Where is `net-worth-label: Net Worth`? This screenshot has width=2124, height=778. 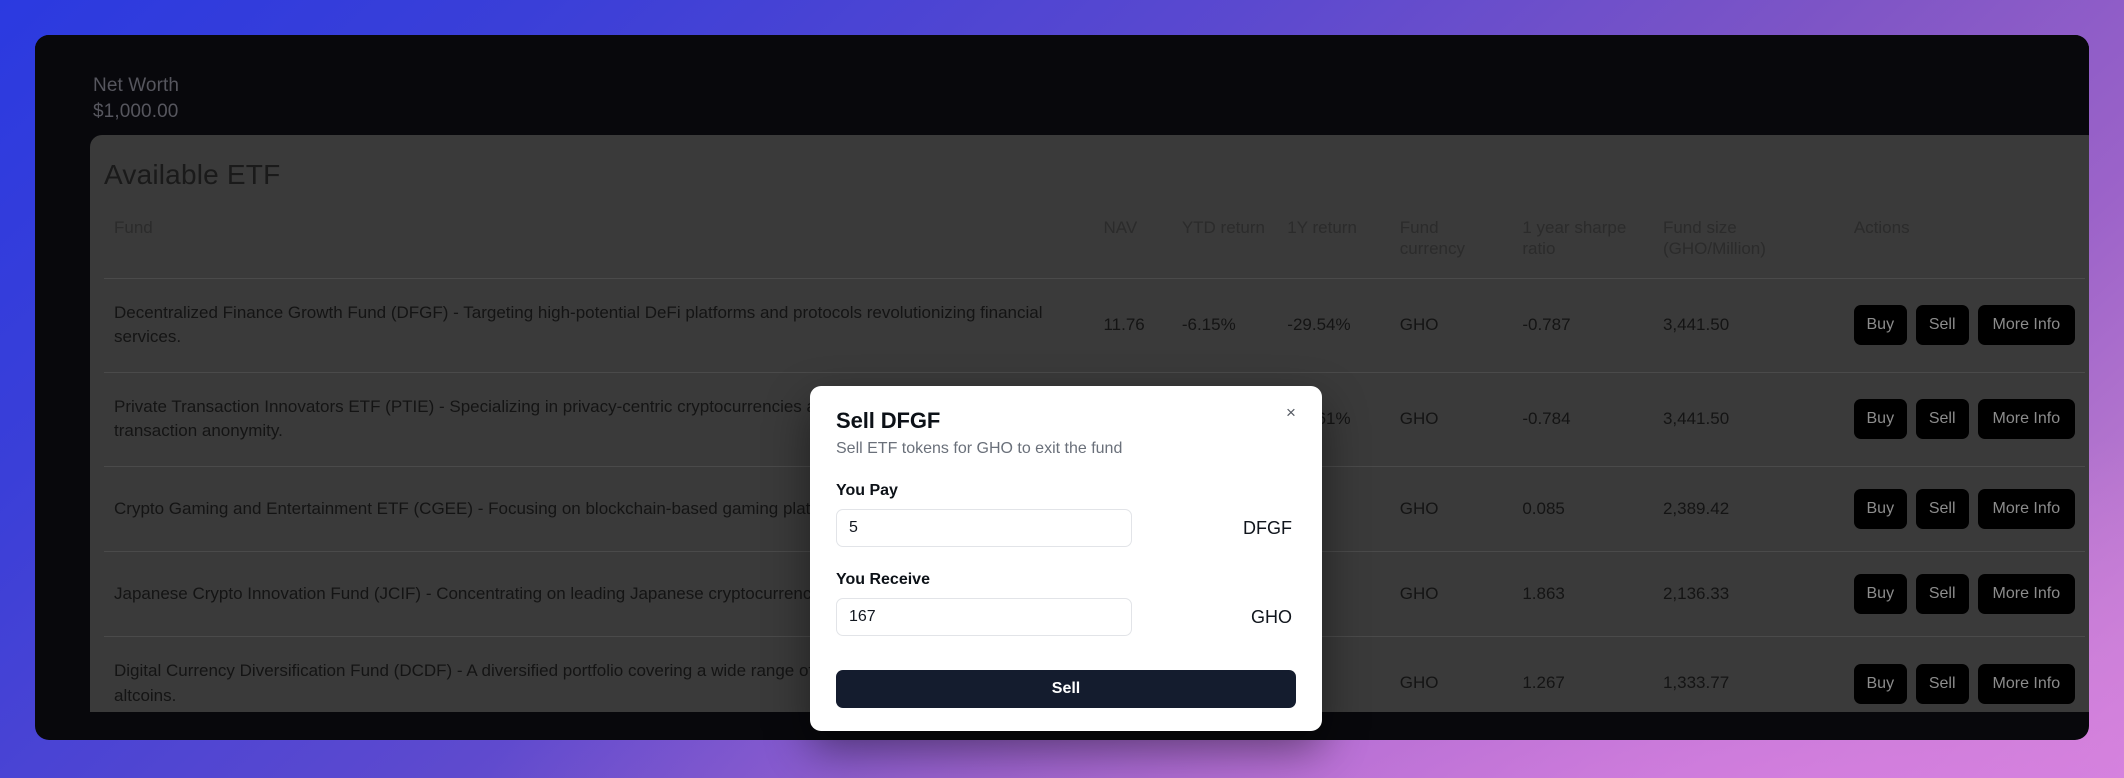 net-worth-label: Net Worth is located at coordinates (136, 85).